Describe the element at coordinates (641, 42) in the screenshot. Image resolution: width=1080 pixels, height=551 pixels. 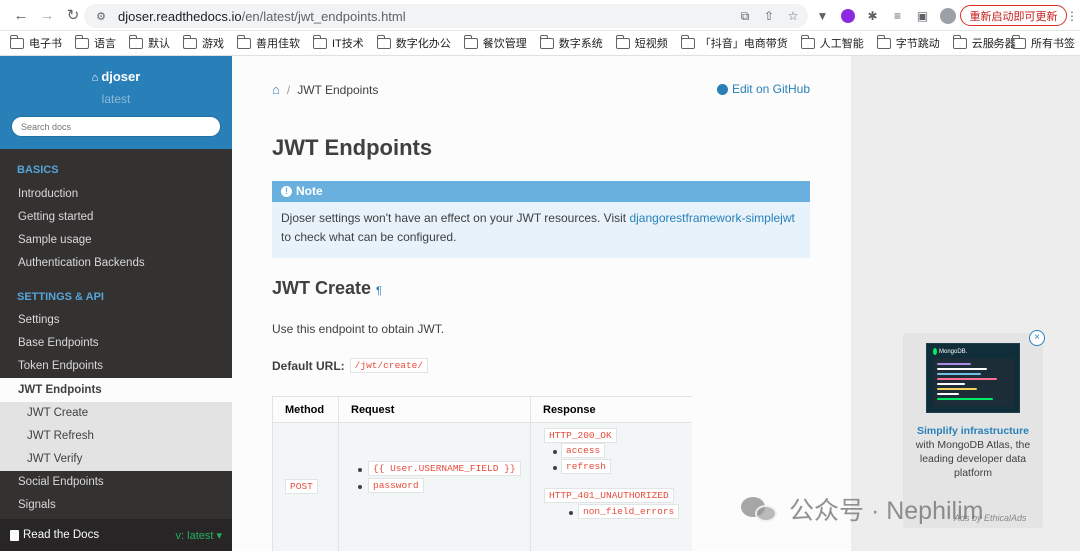
I see `bookmark-folder: 短视频` at that location.